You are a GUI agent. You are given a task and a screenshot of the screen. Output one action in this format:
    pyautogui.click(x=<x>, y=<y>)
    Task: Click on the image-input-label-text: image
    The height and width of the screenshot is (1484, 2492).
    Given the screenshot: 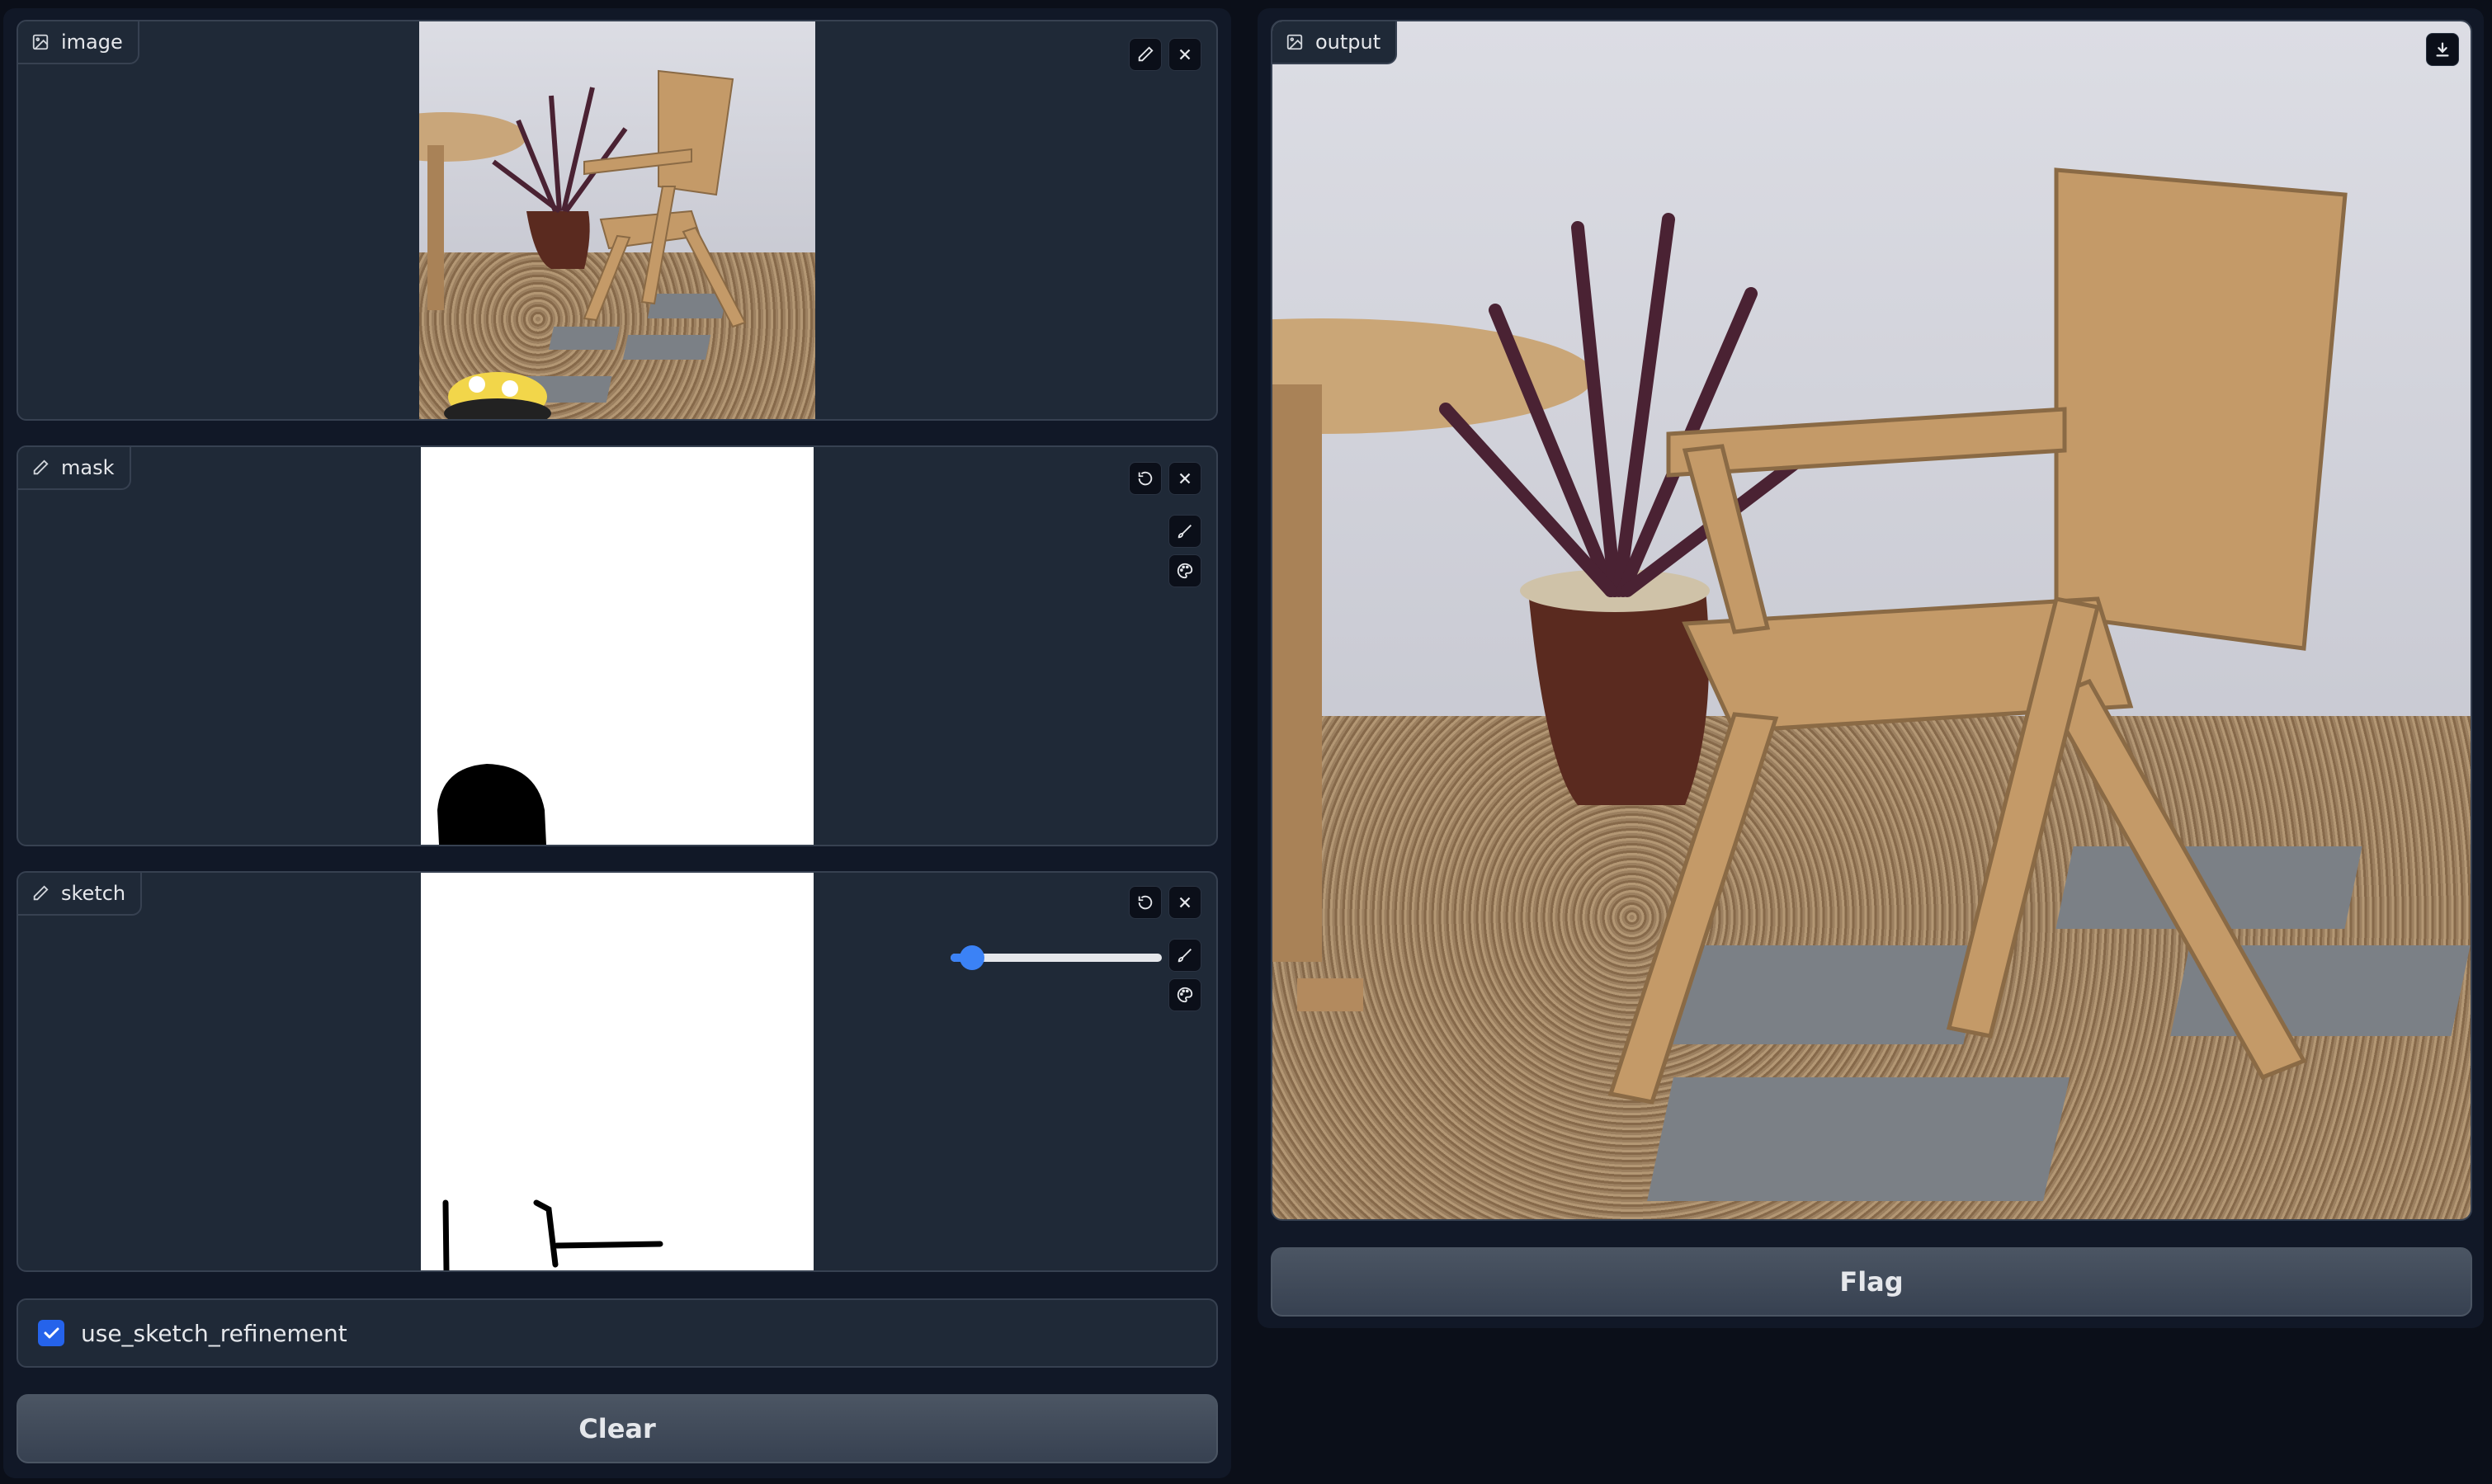 What is the action you would take?
    pyautogui.click(x=92, y=42)
    